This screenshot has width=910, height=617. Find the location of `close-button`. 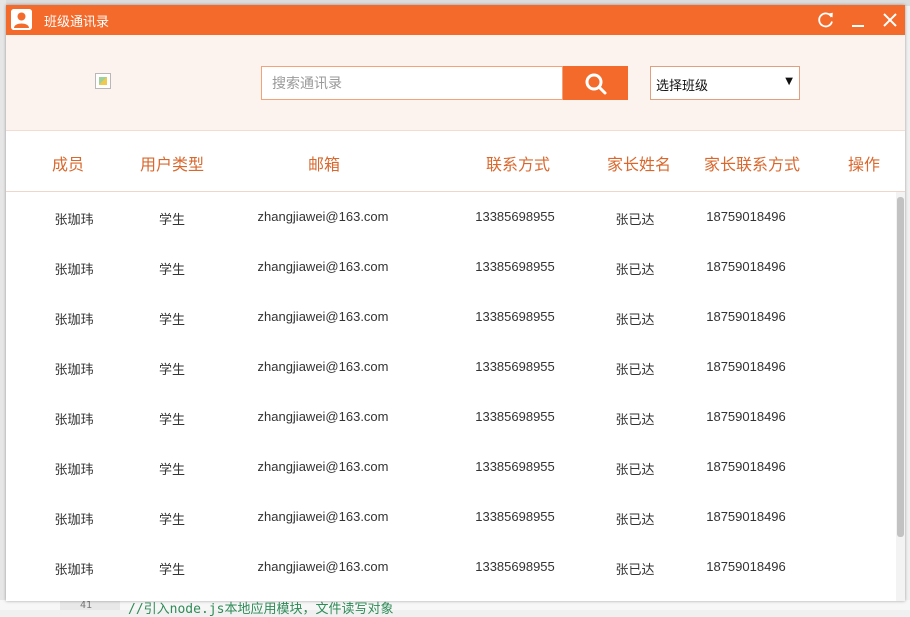

close-button is located at coordinates (890, 20).